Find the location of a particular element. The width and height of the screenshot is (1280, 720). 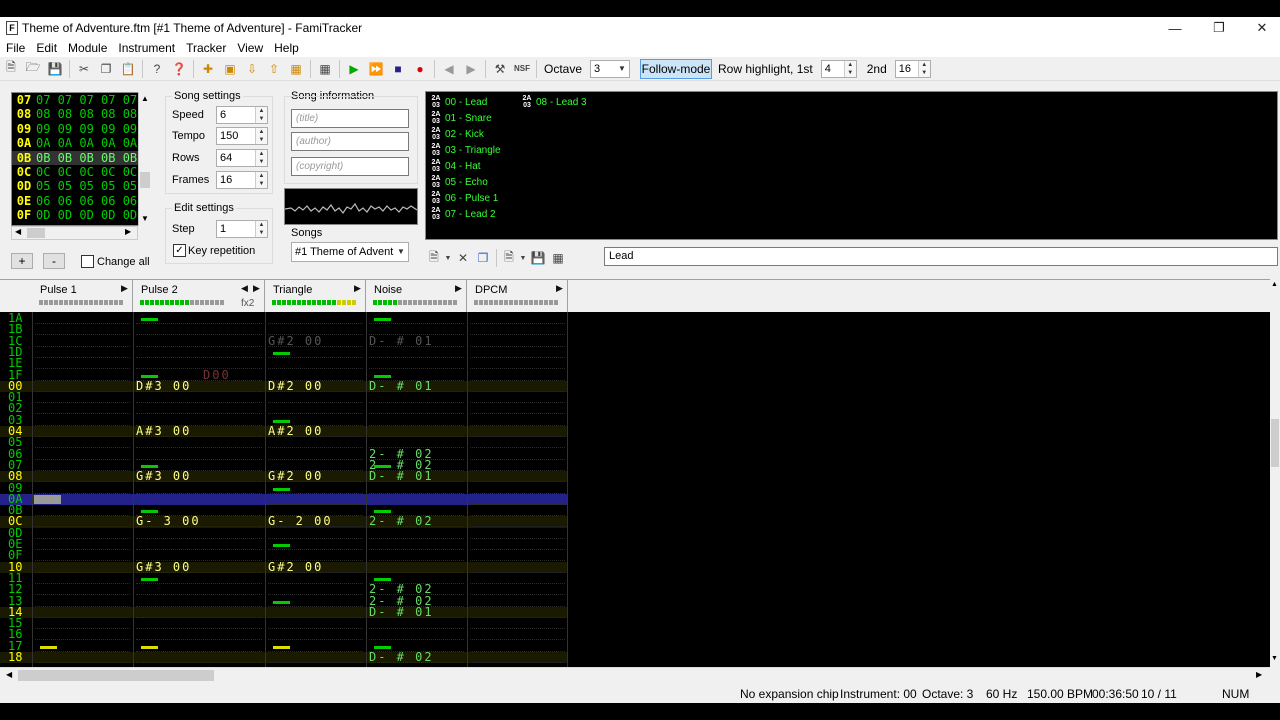

clone-instrument-icon: ❐ is located at coordinates (483, 258).